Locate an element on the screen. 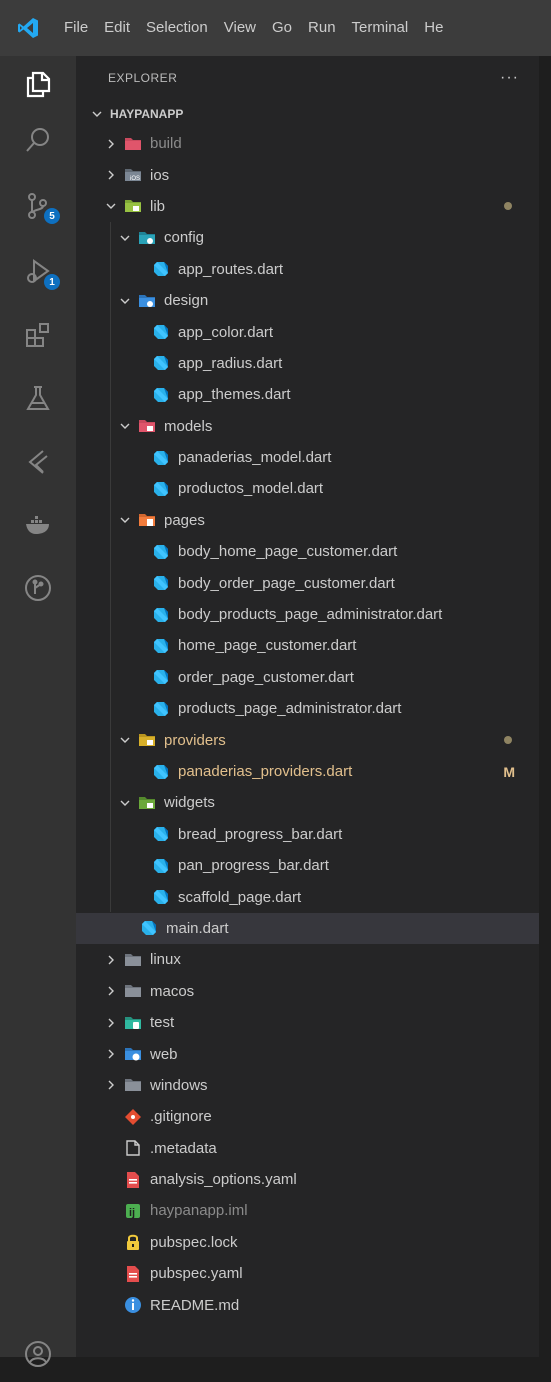 The height and width of the screenshot is (1382, 551). file-body-order-page-customer-dart: body_order_page_customer.dart is located at coordinates (307, 582).